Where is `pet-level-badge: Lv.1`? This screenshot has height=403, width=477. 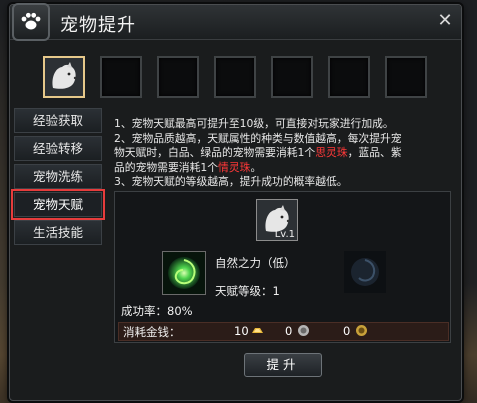
pet-level-badge: Lv.1 is located at coordinates (284, 234).